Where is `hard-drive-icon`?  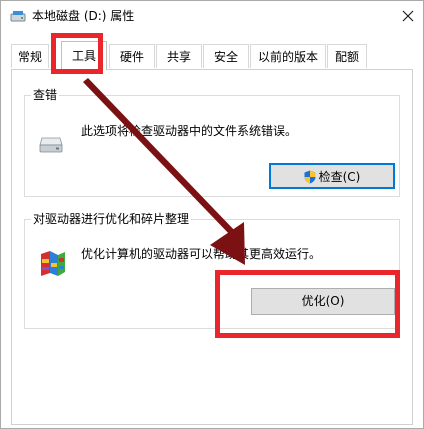 hard-drive-icon is located at coordinates (51, 145).